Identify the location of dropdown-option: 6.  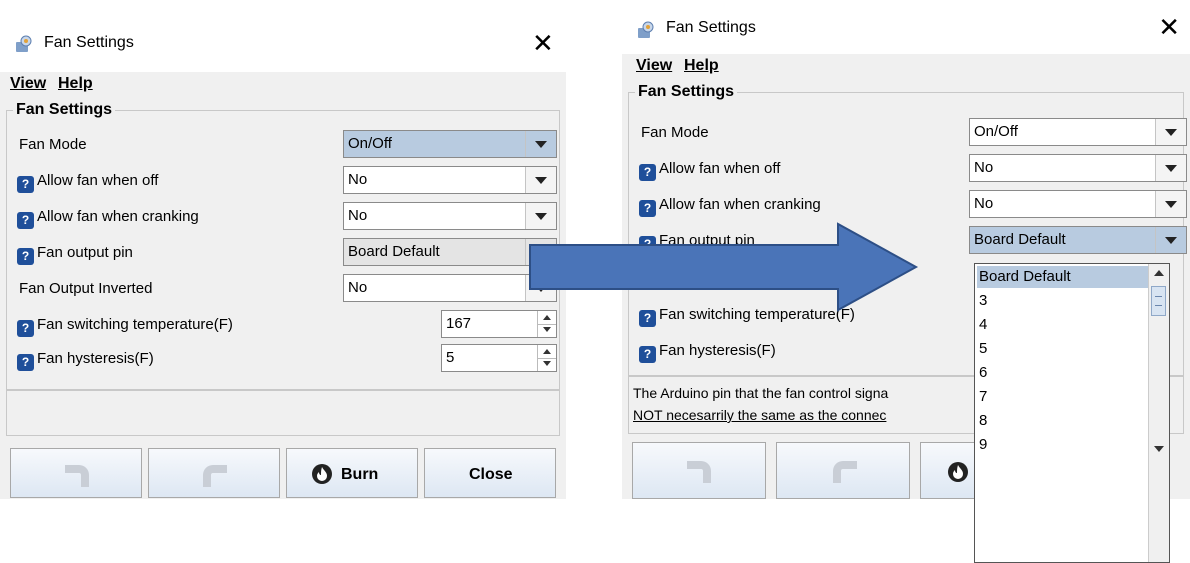
(1063, 373).